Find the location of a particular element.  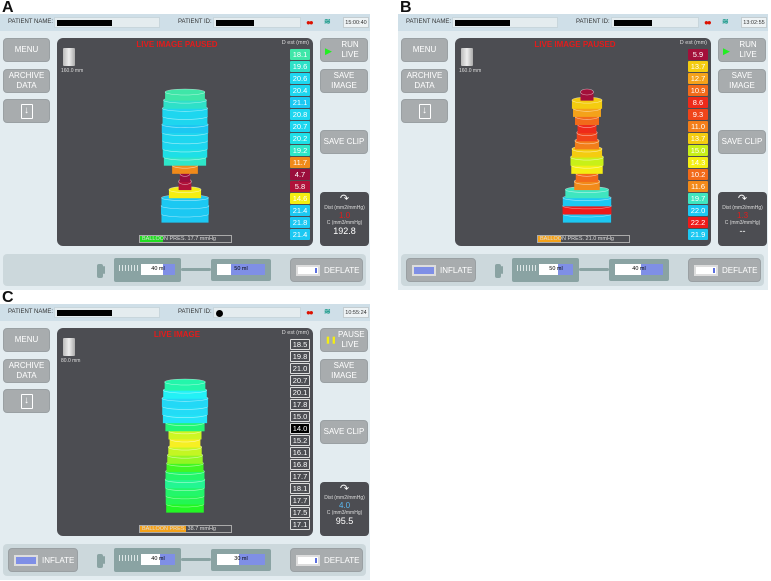

dist-value: 4.0 is located at coordinates (344, 505).